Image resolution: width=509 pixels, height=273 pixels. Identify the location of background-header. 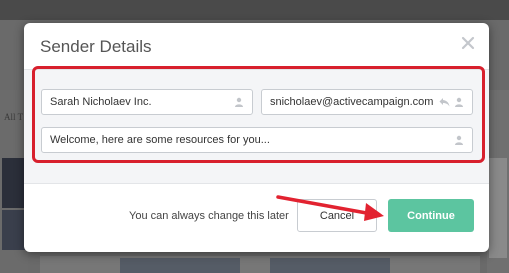
(254, 10).